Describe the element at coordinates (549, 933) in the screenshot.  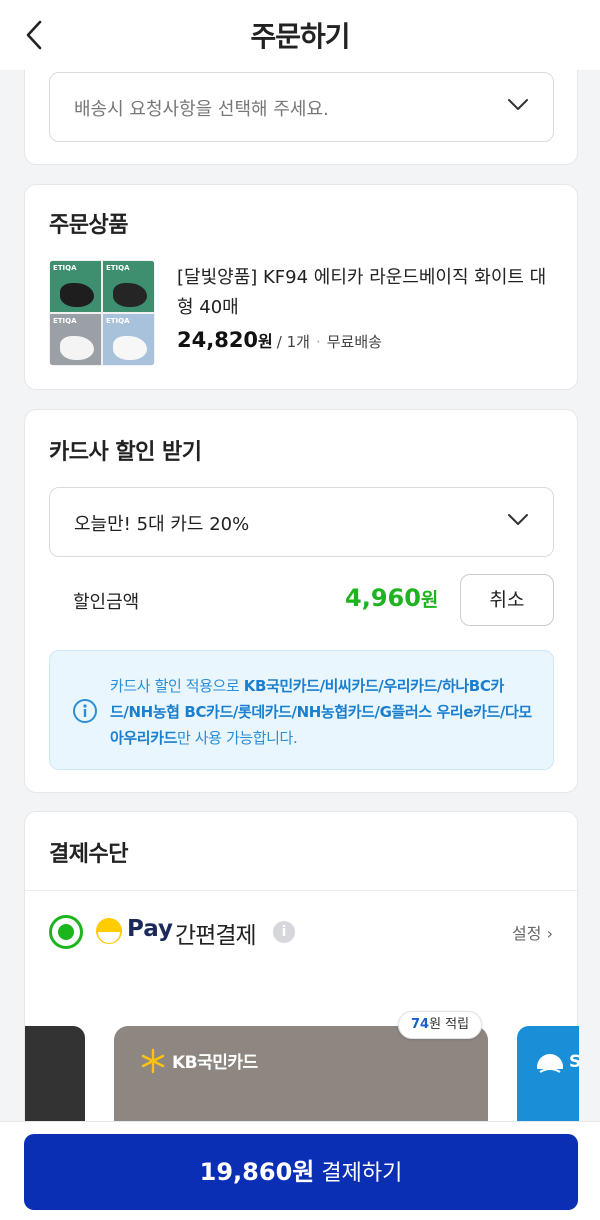
I see `chevron-right-icon: ›` at that location.